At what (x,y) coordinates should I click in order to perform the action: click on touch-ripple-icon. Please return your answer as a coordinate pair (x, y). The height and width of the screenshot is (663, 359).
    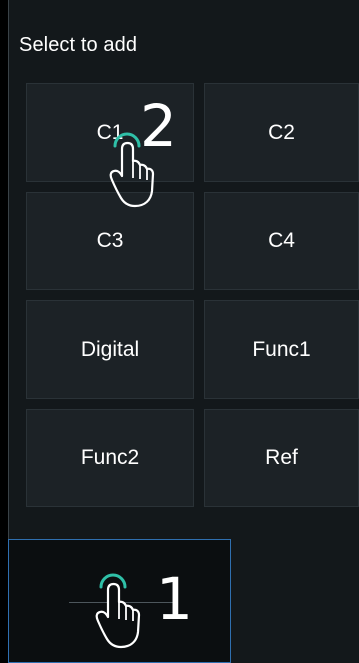
    Looking at the image, I should click on (127, 140).